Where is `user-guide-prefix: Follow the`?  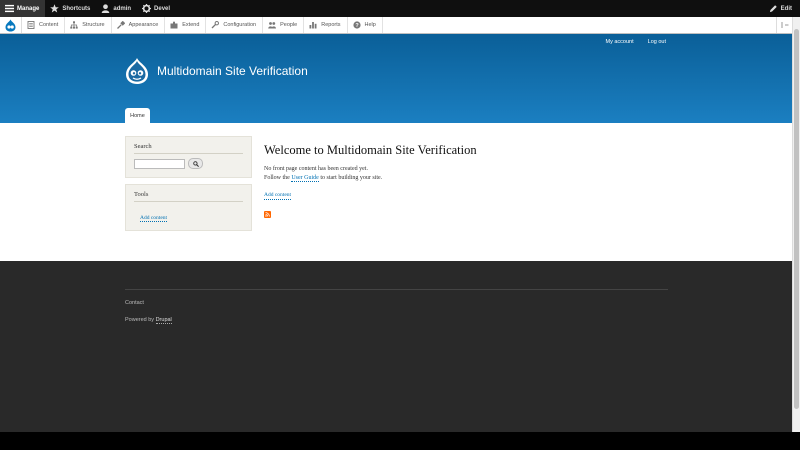 user-guide-prefix: Follow the is located at coordinates (278, 178).